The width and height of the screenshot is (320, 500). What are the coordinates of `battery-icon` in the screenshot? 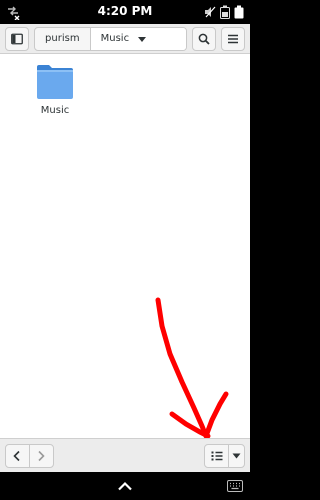 It's located at (225, 12).